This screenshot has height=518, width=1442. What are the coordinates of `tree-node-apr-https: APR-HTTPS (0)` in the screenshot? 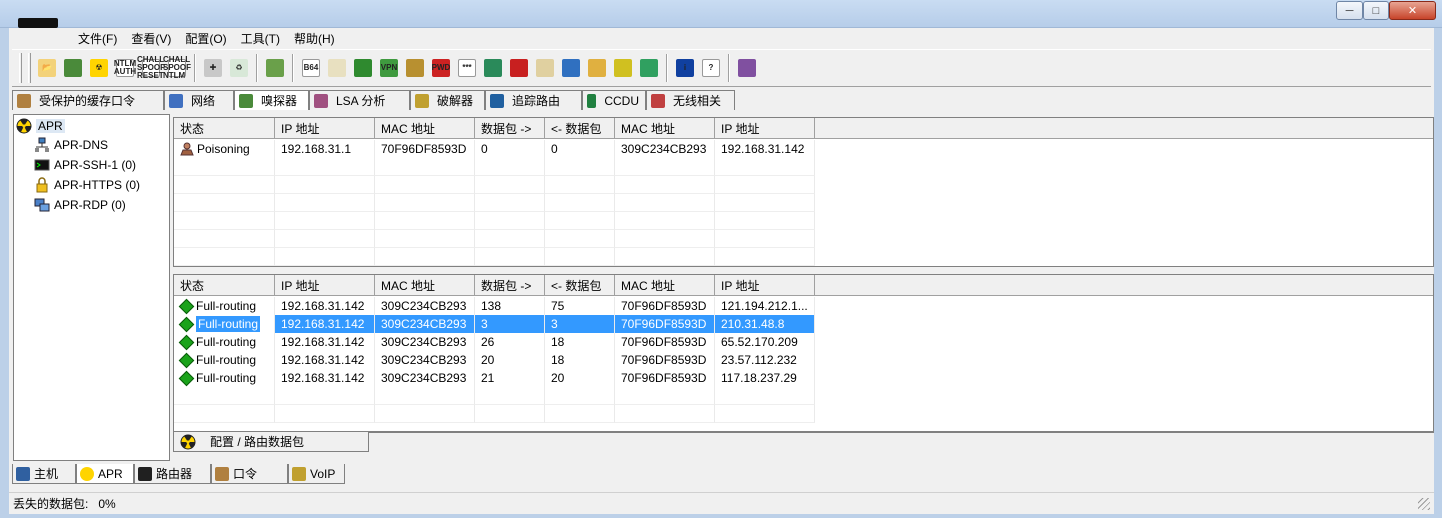 It's located at (87, 185).